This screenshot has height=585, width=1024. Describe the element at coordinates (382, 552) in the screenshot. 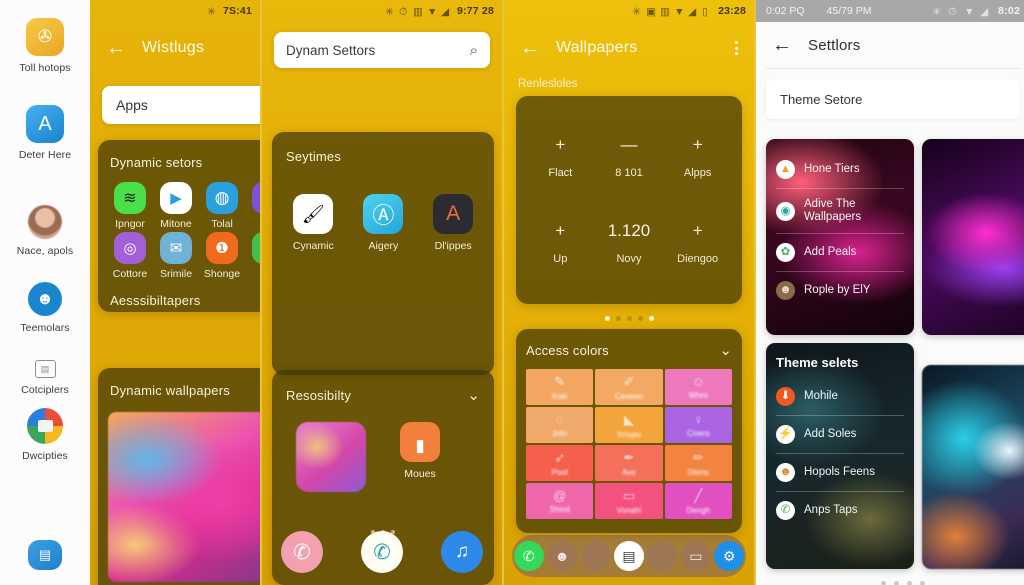

I see `dialer-icon: ✆` at that location.